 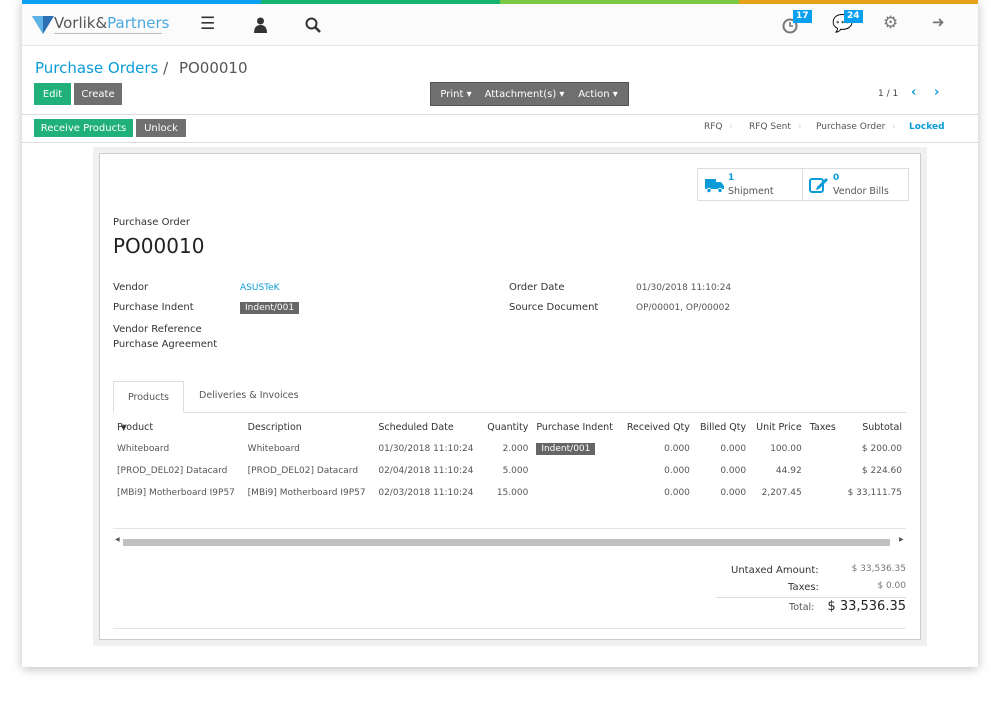 I want to click on unlock-button: Unlock, so click(x=161, y=128).